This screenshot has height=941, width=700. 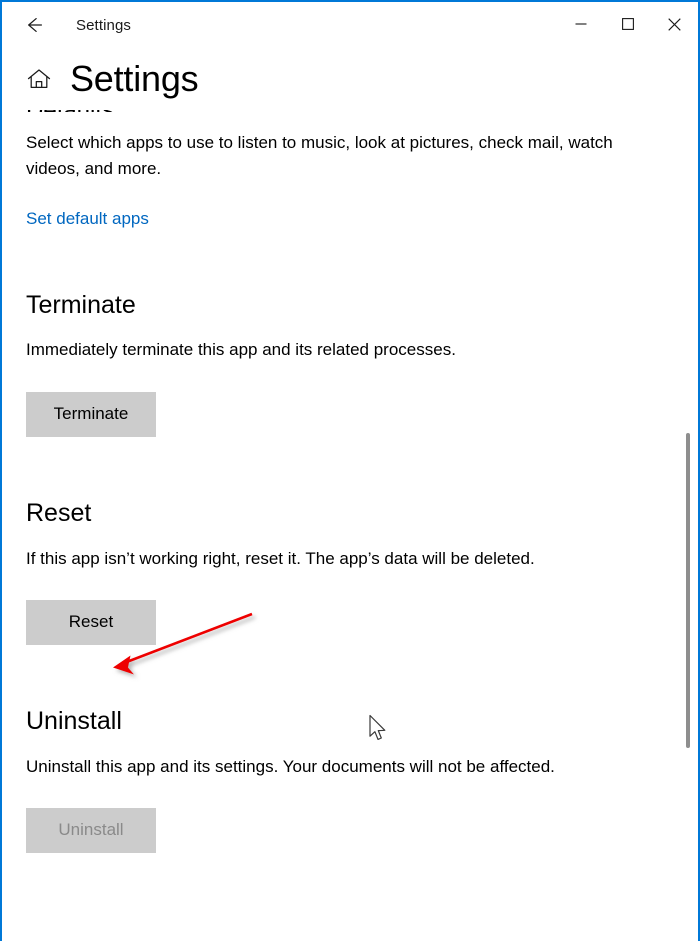 I want to click on home-icon, so click(x=39, y=79).